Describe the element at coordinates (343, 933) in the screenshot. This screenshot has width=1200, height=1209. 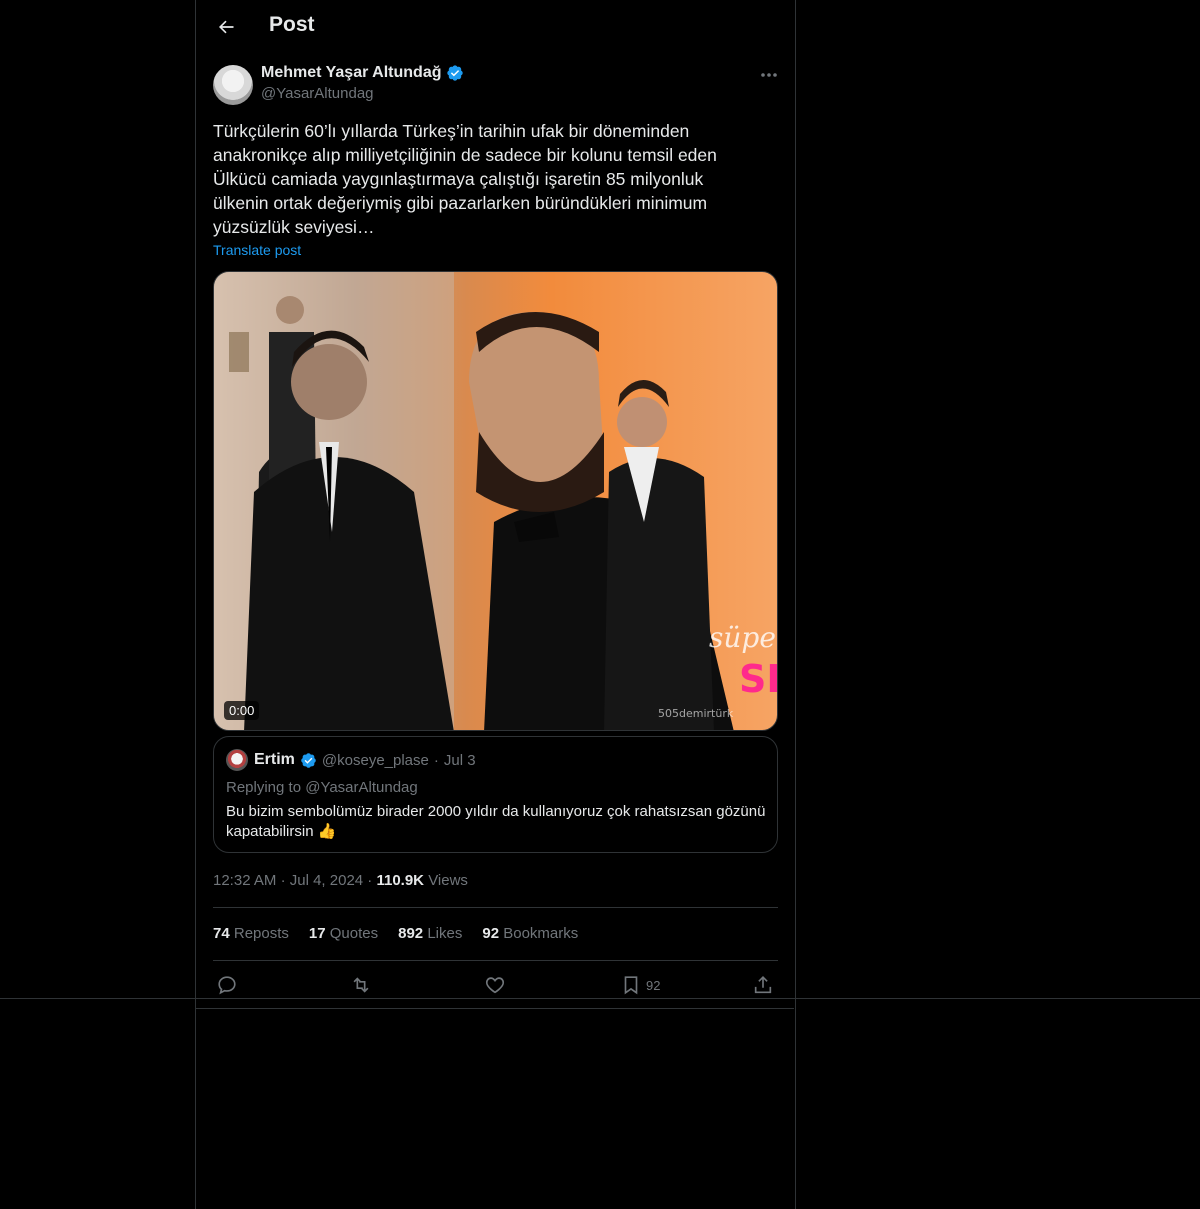
I see `quotes-stat: 17 Quotes` at that location.